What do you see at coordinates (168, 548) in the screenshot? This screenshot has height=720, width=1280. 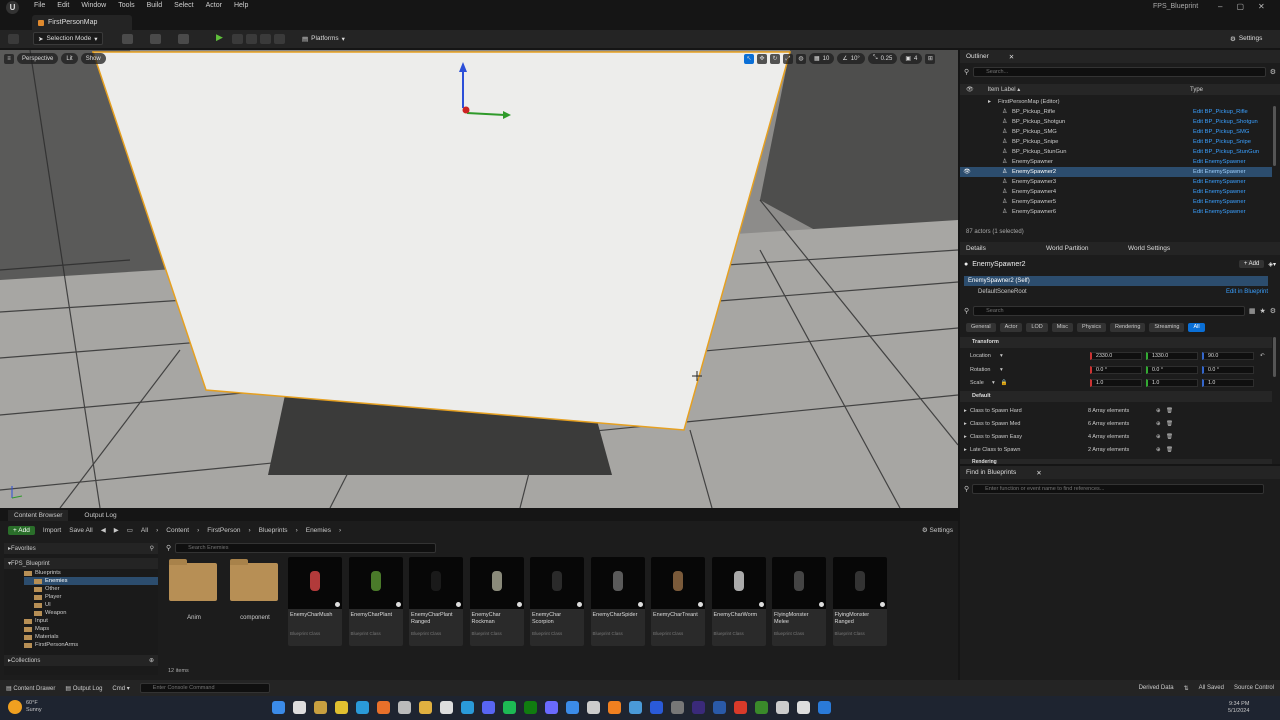 I see `filter-icon: ⚲` at bounding box center [168, 548].